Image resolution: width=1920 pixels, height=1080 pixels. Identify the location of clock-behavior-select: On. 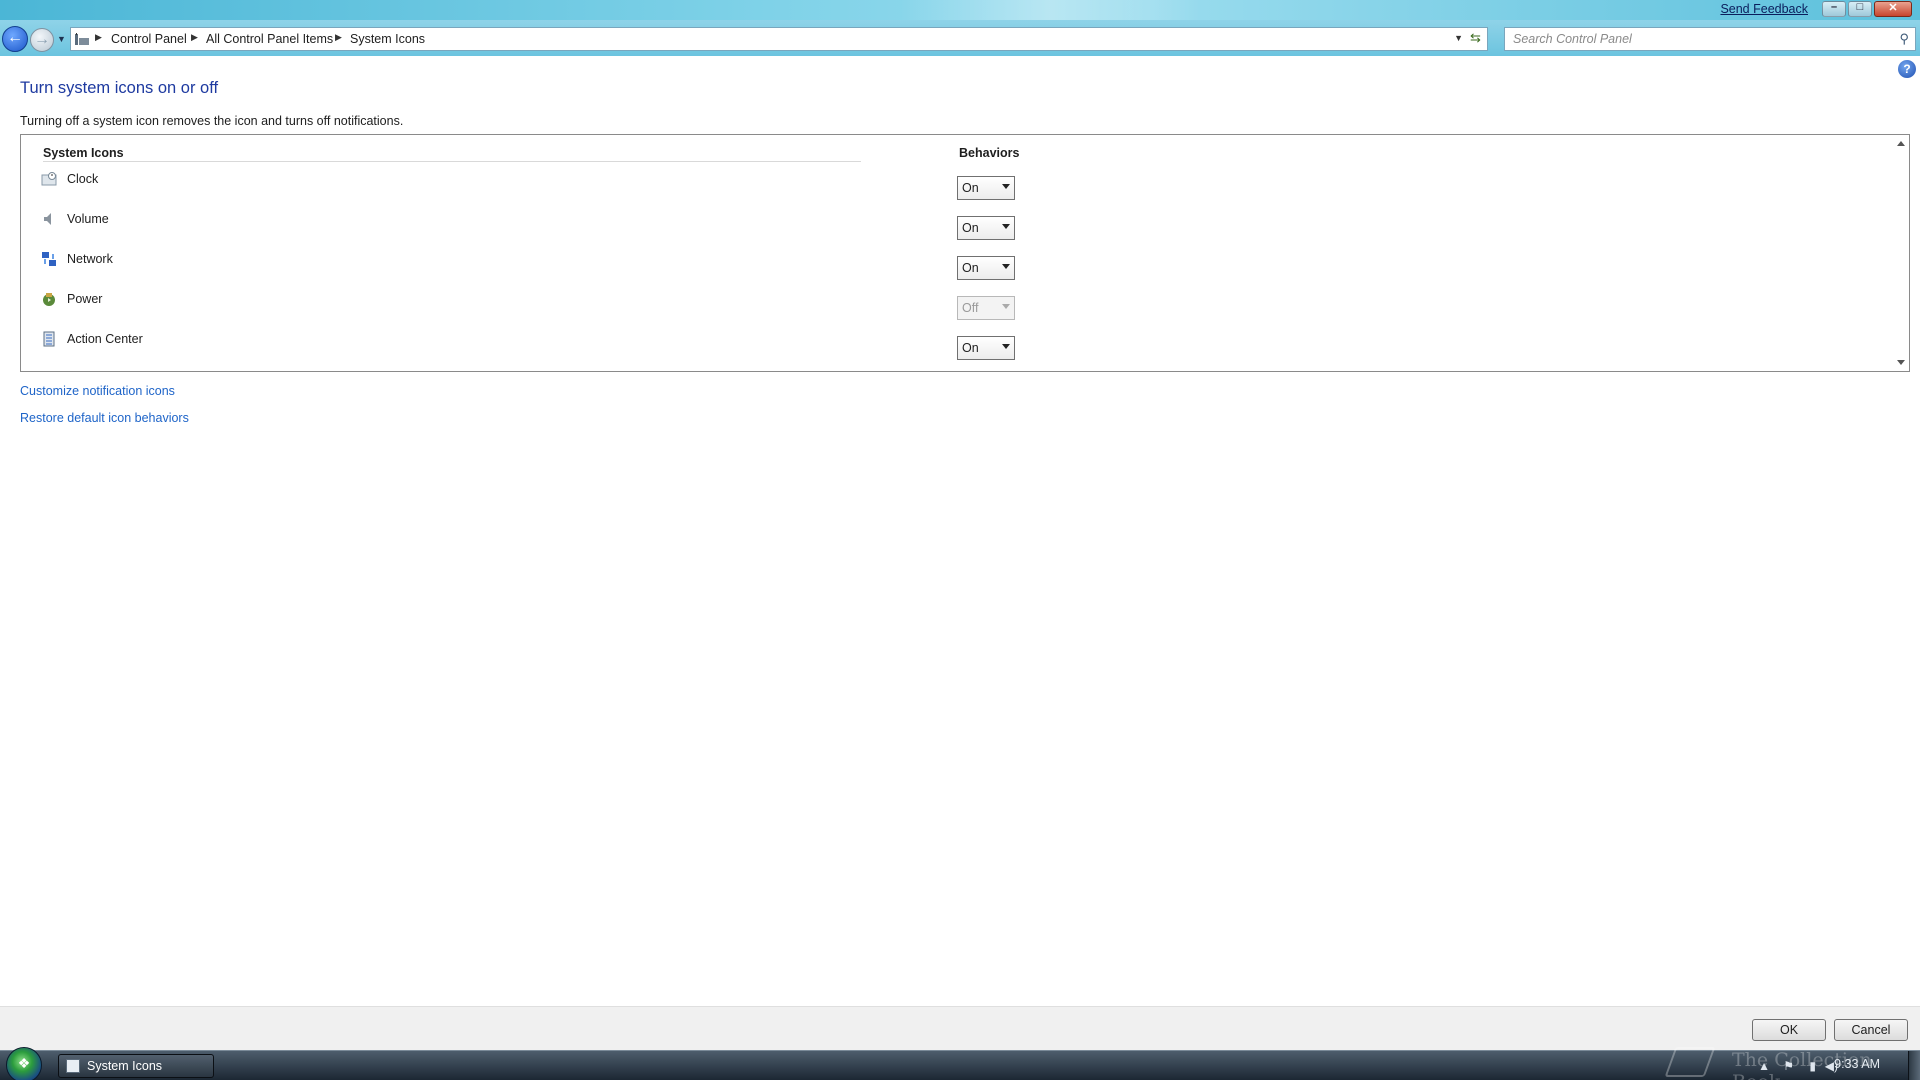
(986, 188).